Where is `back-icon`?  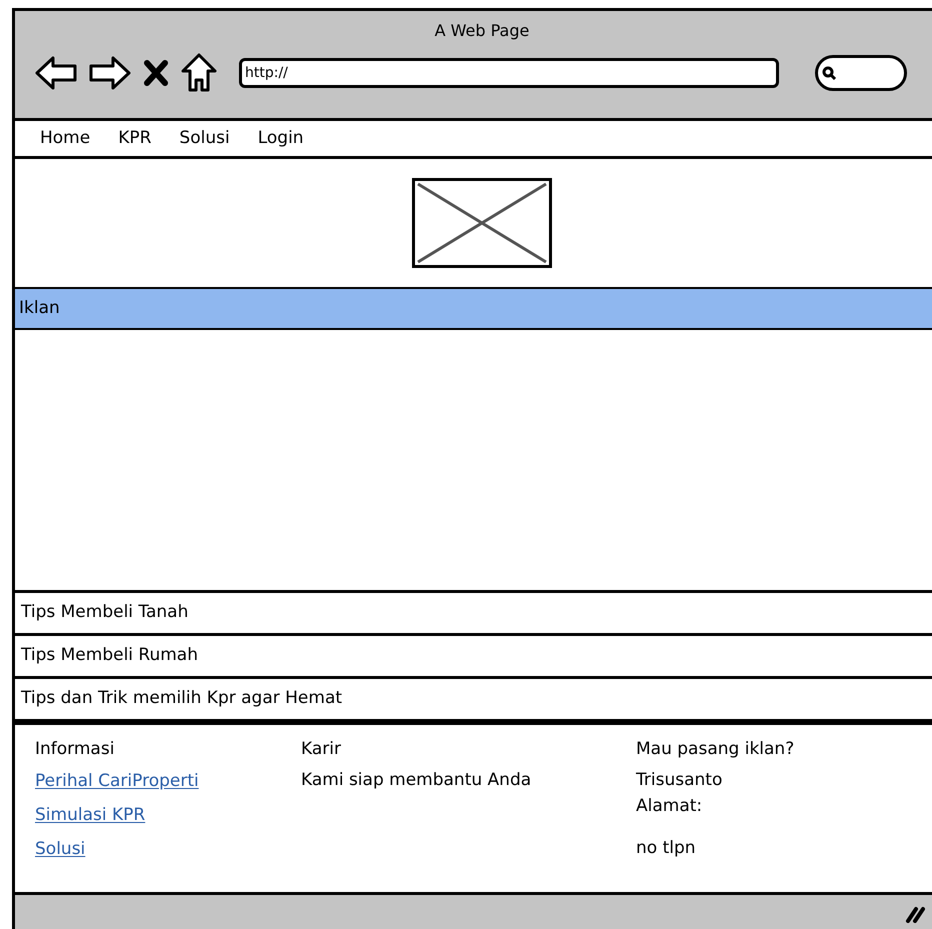
back-icon is located at coordinates (56, 73).